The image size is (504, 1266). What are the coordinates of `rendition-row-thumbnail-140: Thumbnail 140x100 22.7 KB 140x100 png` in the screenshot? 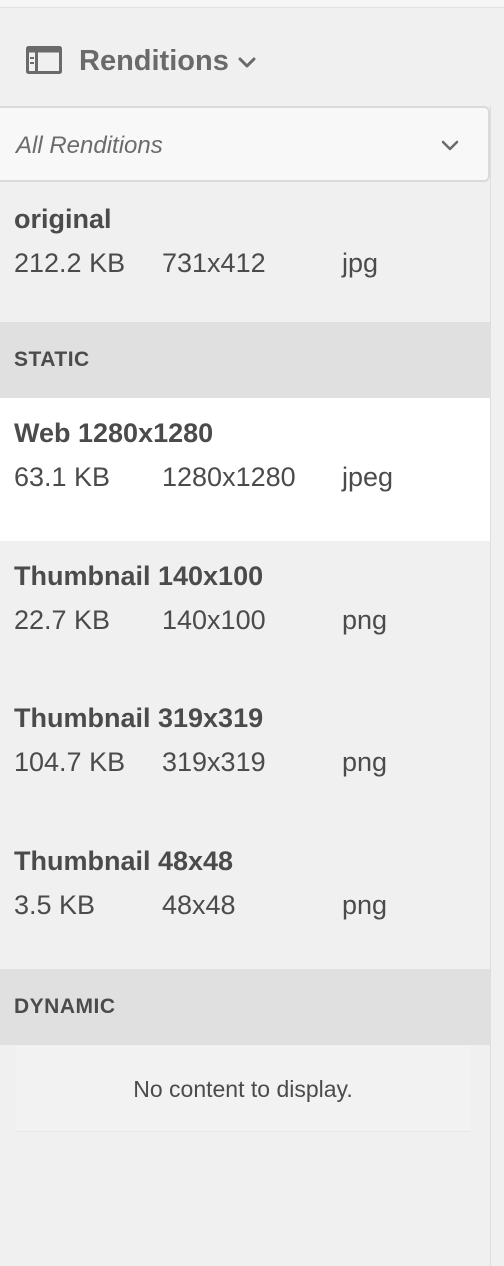 It's located at (245, 612).